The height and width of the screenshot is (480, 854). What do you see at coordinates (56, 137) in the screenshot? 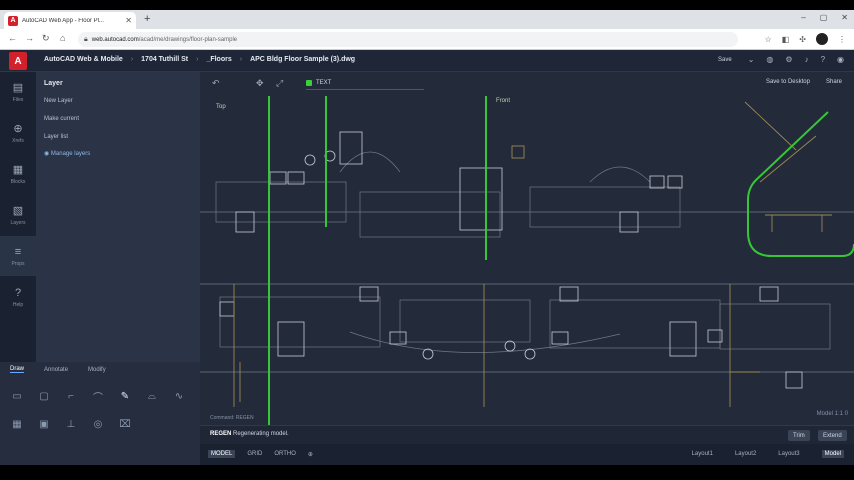
I see `panel-item-layer-list: Layer list` at bounding box center [56, 137].